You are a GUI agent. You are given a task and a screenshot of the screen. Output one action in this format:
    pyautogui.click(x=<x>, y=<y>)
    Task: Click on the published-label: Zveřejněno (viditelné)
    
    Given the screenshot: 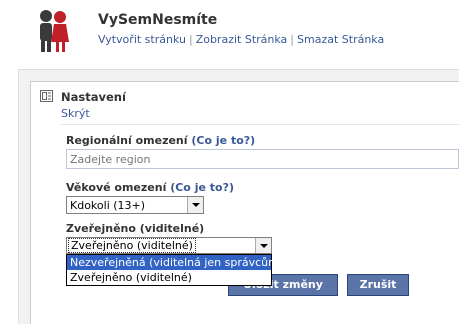 What is the action you would take?
    pyautogui.click(x=135, y=228)
    